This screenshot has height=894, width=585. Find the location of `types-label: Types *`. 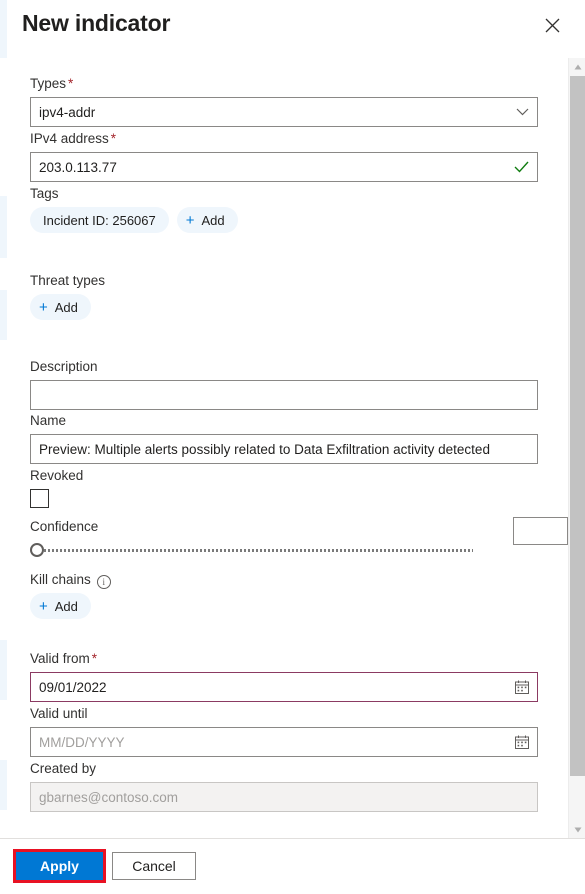

types-label: Types * is located at coordinates (52, 83).